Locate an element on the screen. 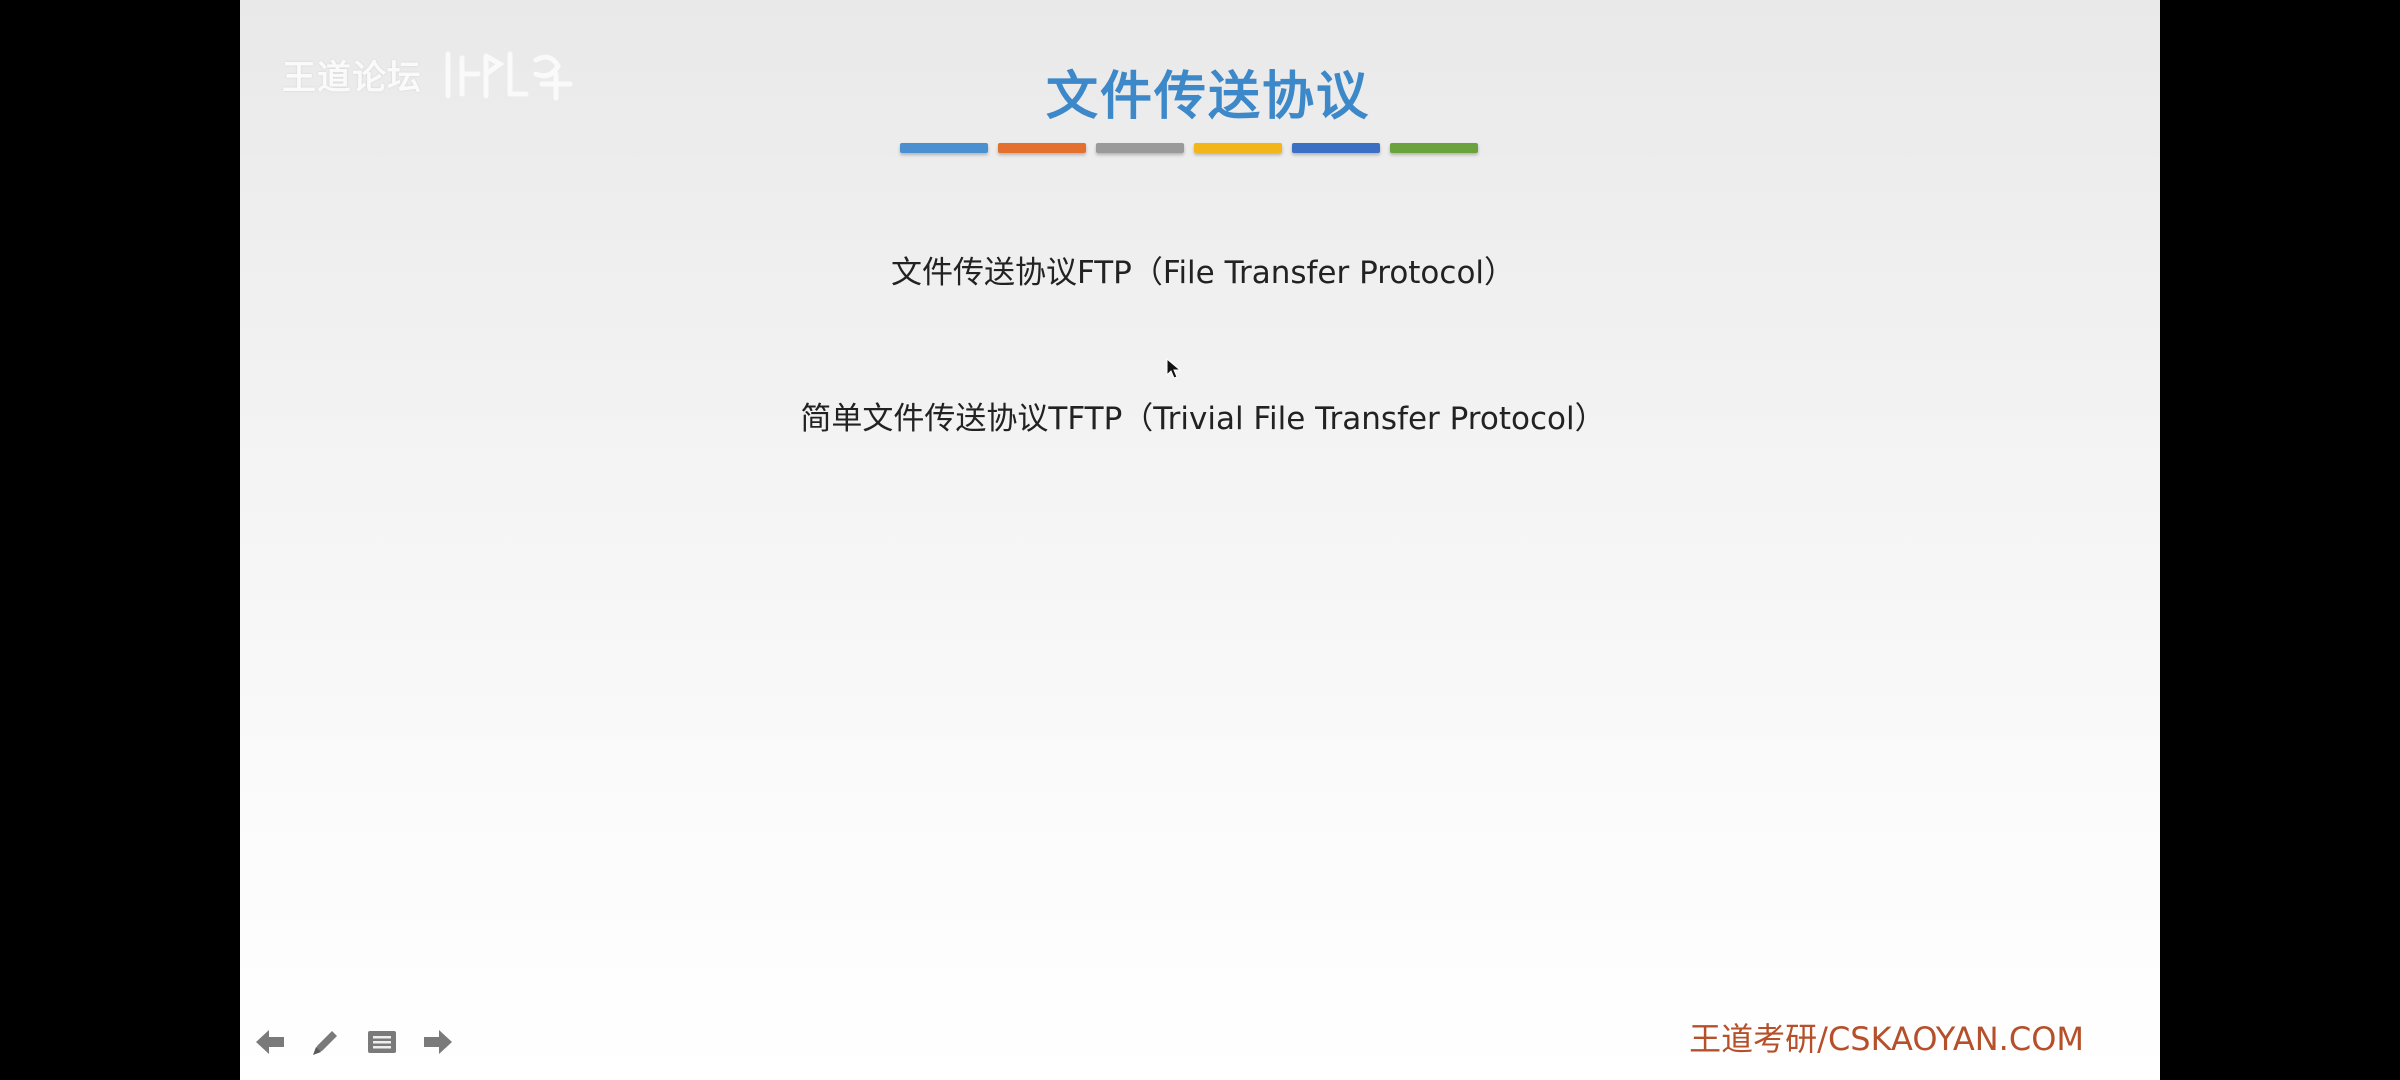  menu-icon is located at coordinates (382, 1042).